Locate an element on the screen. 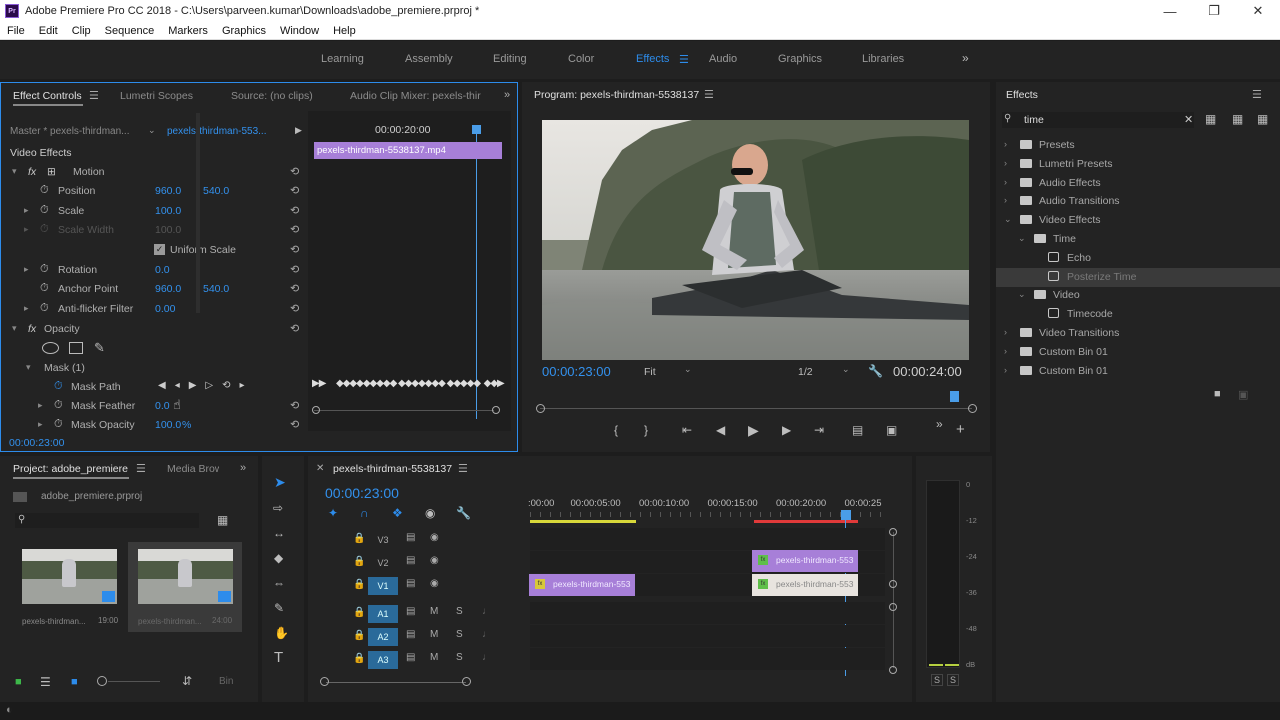  anti-flicker-value: 0.00 is located at coordinates (165, 309).